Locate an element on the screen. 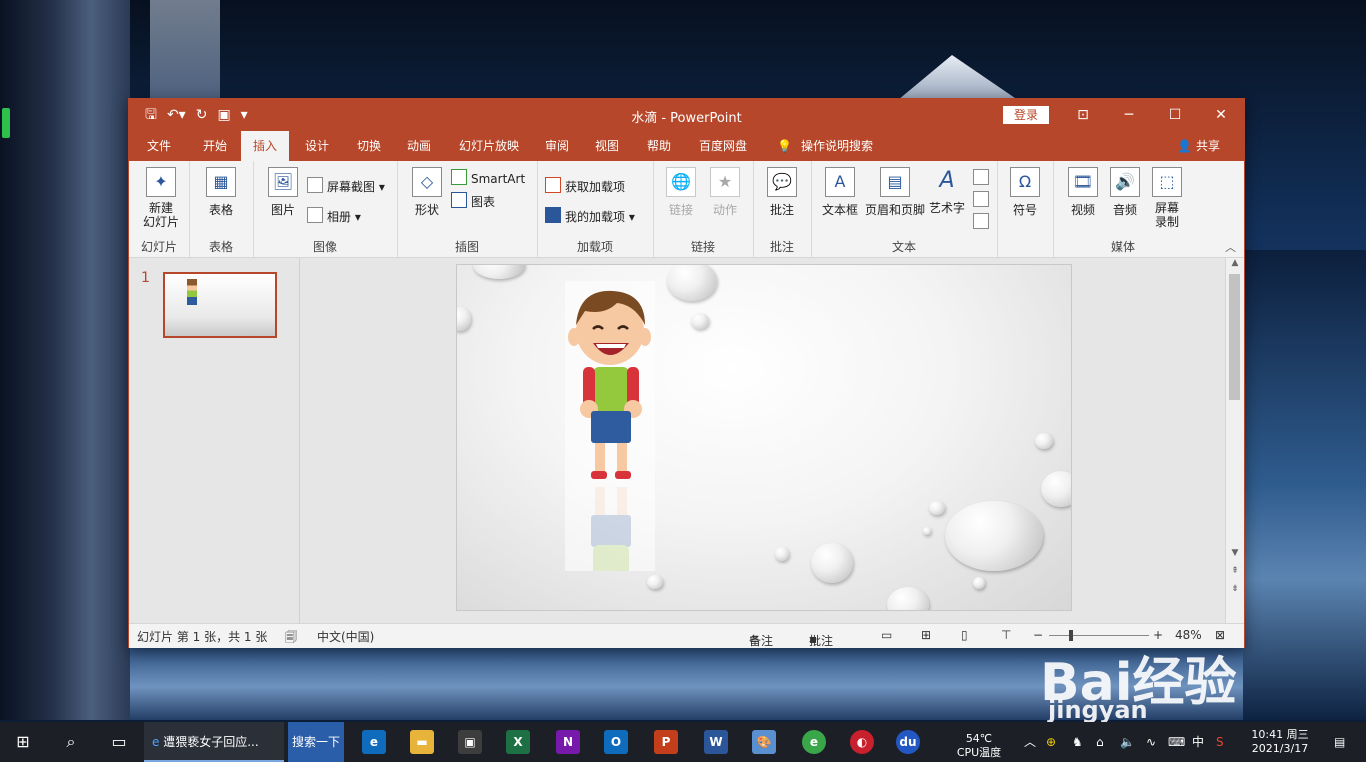 This screenshot has height=762, width=1366. get-addins-button: 获取加载项 is located at coordinates (585, 186).